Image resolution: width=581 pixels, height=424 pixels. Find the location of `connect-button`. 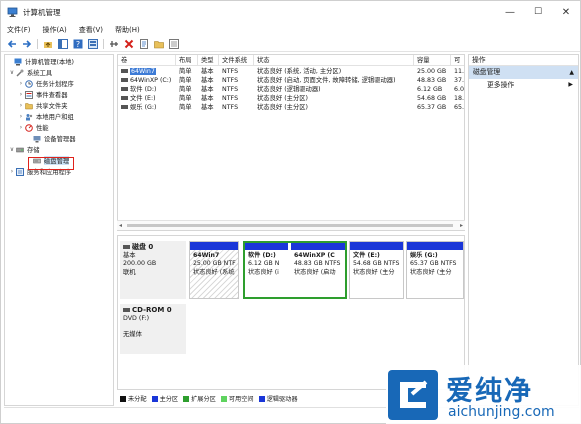

connect-button is located at coordinates (113, 43).